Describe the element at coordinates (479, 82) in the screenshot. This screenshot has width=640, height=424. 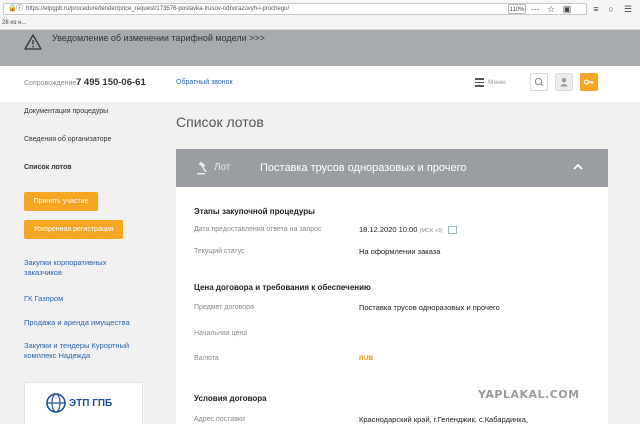
I see `hamburger-icon` at that location.